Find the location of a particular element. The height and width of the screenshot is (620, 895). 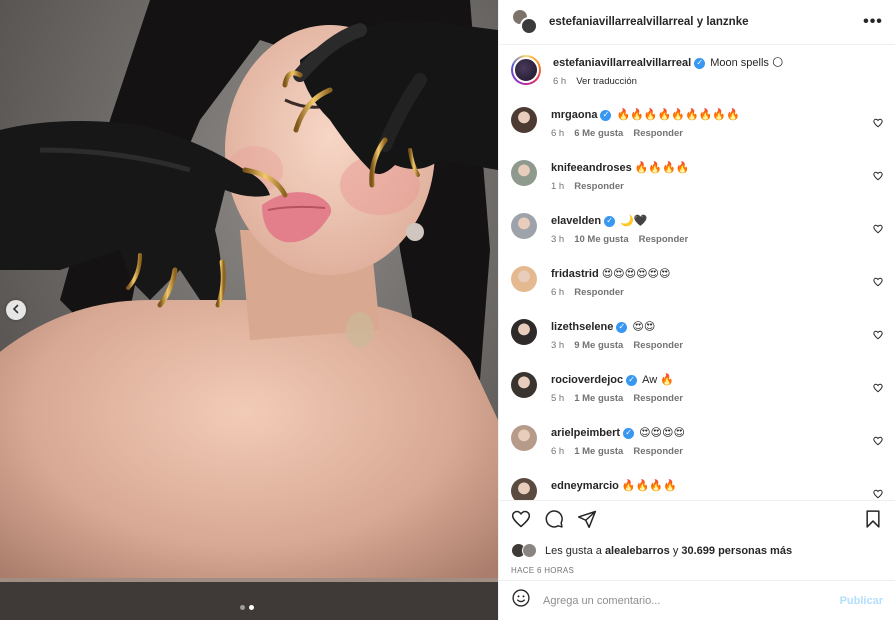

comment-username: knifeeandroses is located at coordinates (591, 168).